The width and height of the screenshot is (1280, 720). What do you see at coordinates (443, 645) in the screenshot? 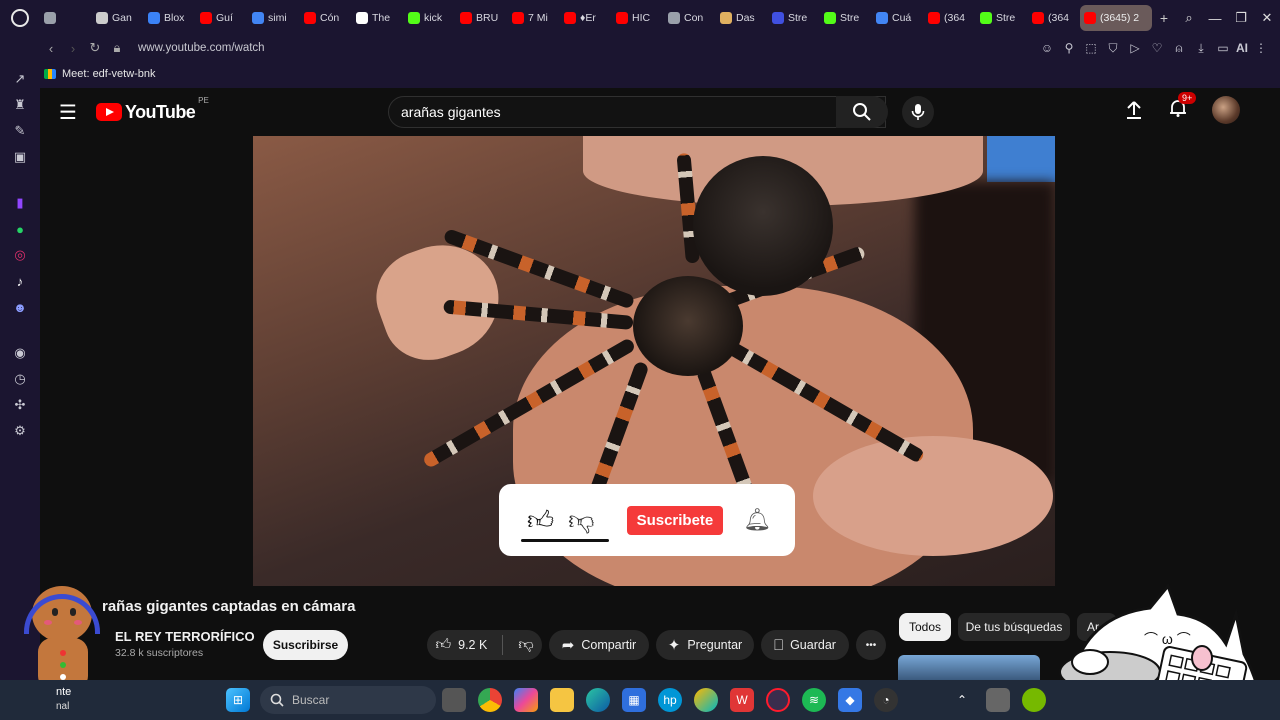
I see `like-button: 👍︎` at bounding box center [443, 645].